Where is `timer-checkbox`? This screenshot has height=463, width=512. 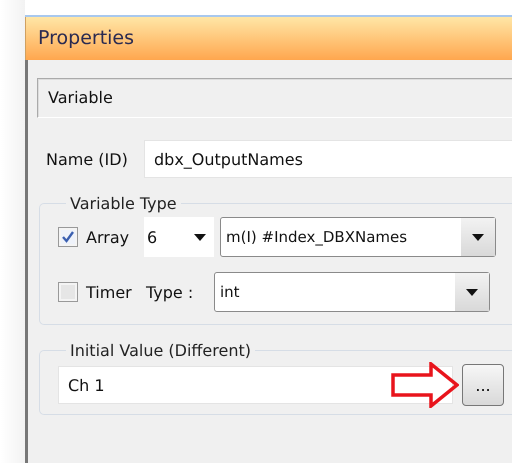 timer-checkbox is located at coordinates (68, 292).